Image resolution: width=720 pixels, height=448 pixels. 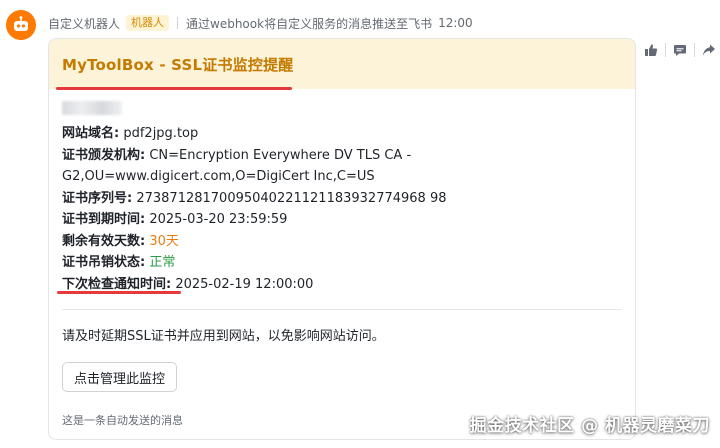 I want to click on row-revocation: 证书吊销状态: 正常, so click(x=342, y=263).